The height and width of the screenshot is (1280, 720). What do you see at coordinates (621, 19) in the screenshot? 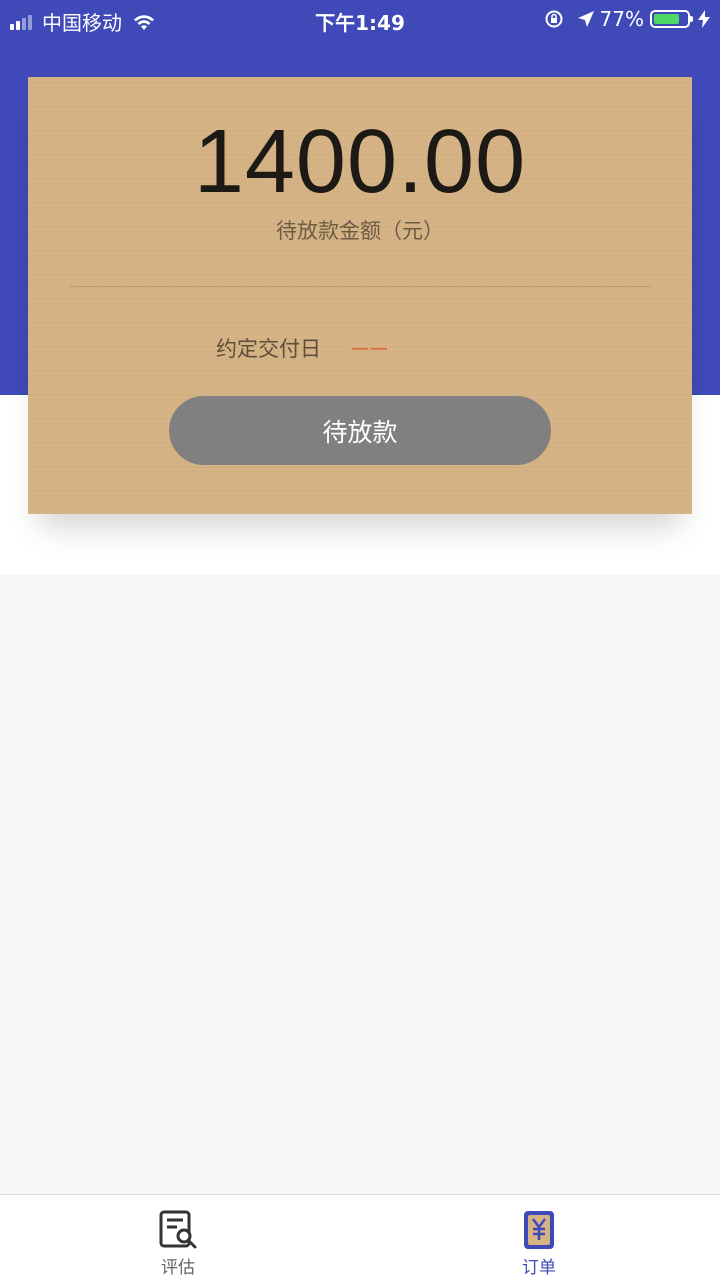
I see `battery-percent: 77%` at bounding box center [621, 19].